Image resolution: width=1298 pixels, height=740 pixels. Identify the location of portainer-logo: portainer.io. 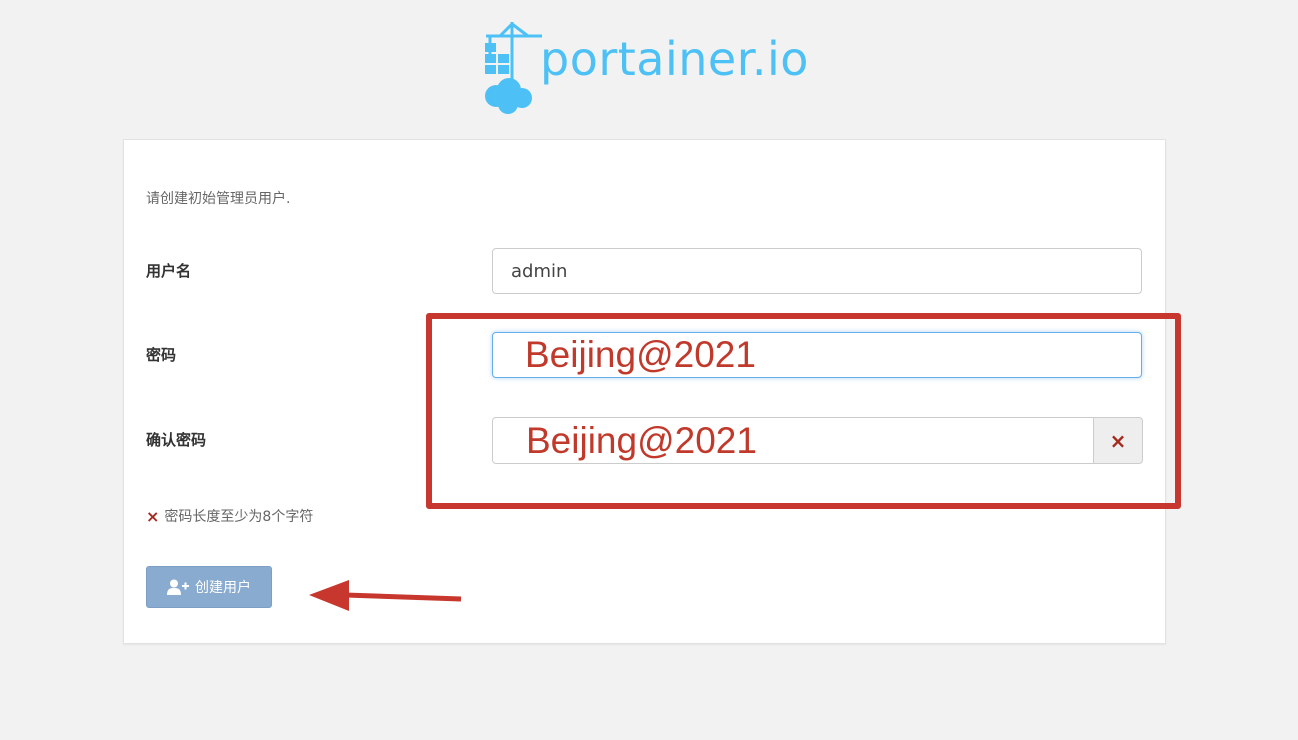
(647, 68).